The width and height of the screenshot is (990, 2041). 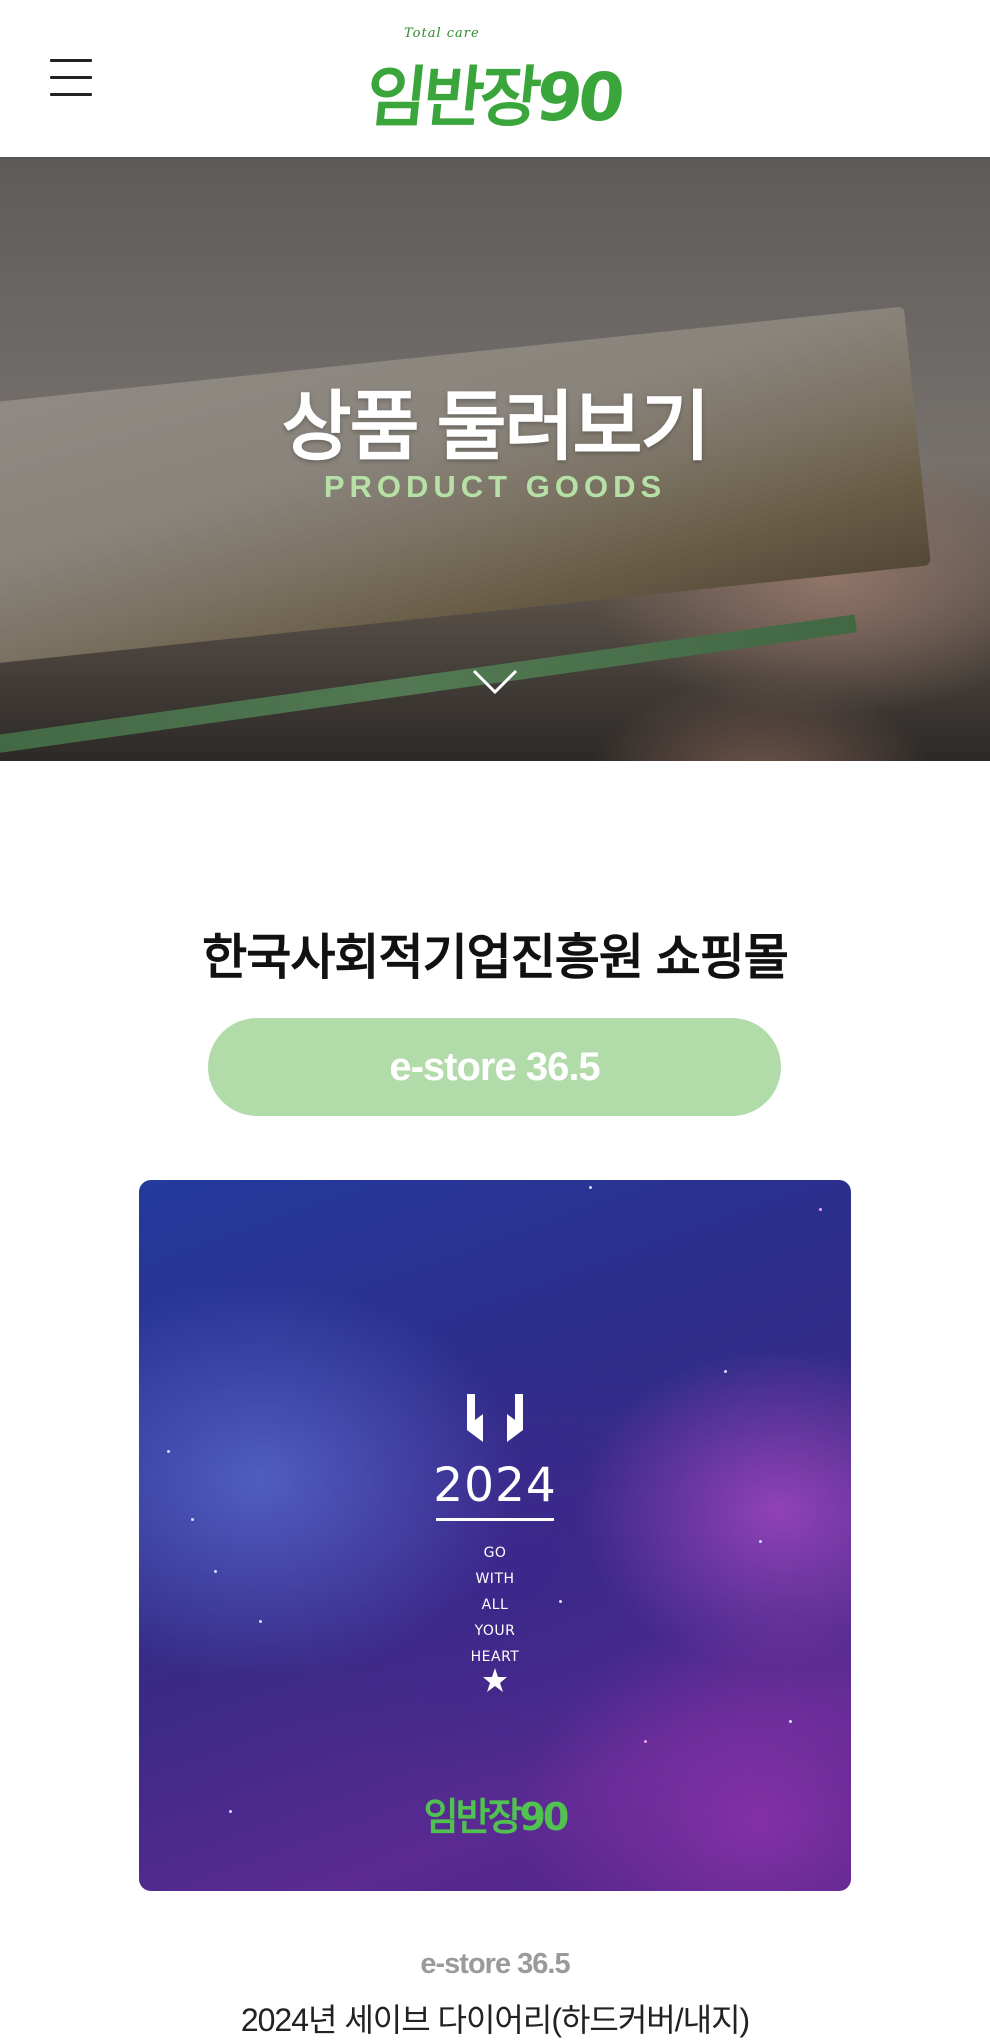 I want to click on section-title: 한국사회적기업진흥원 쇼핑몰, so click(x=495, y=958).